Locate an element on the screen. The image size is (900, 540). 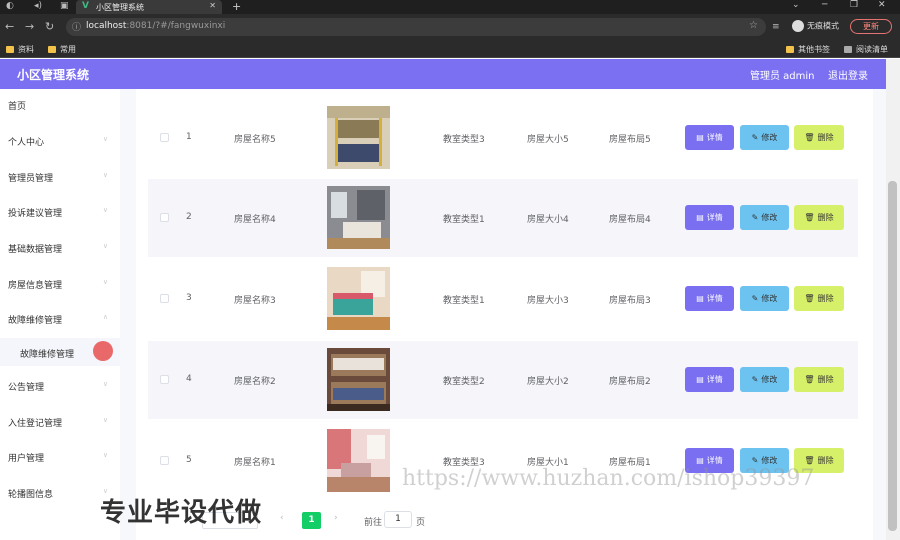
sidebar-item-basic-data: 基础数据管理 ∨ is located at coordinates (60, 248).